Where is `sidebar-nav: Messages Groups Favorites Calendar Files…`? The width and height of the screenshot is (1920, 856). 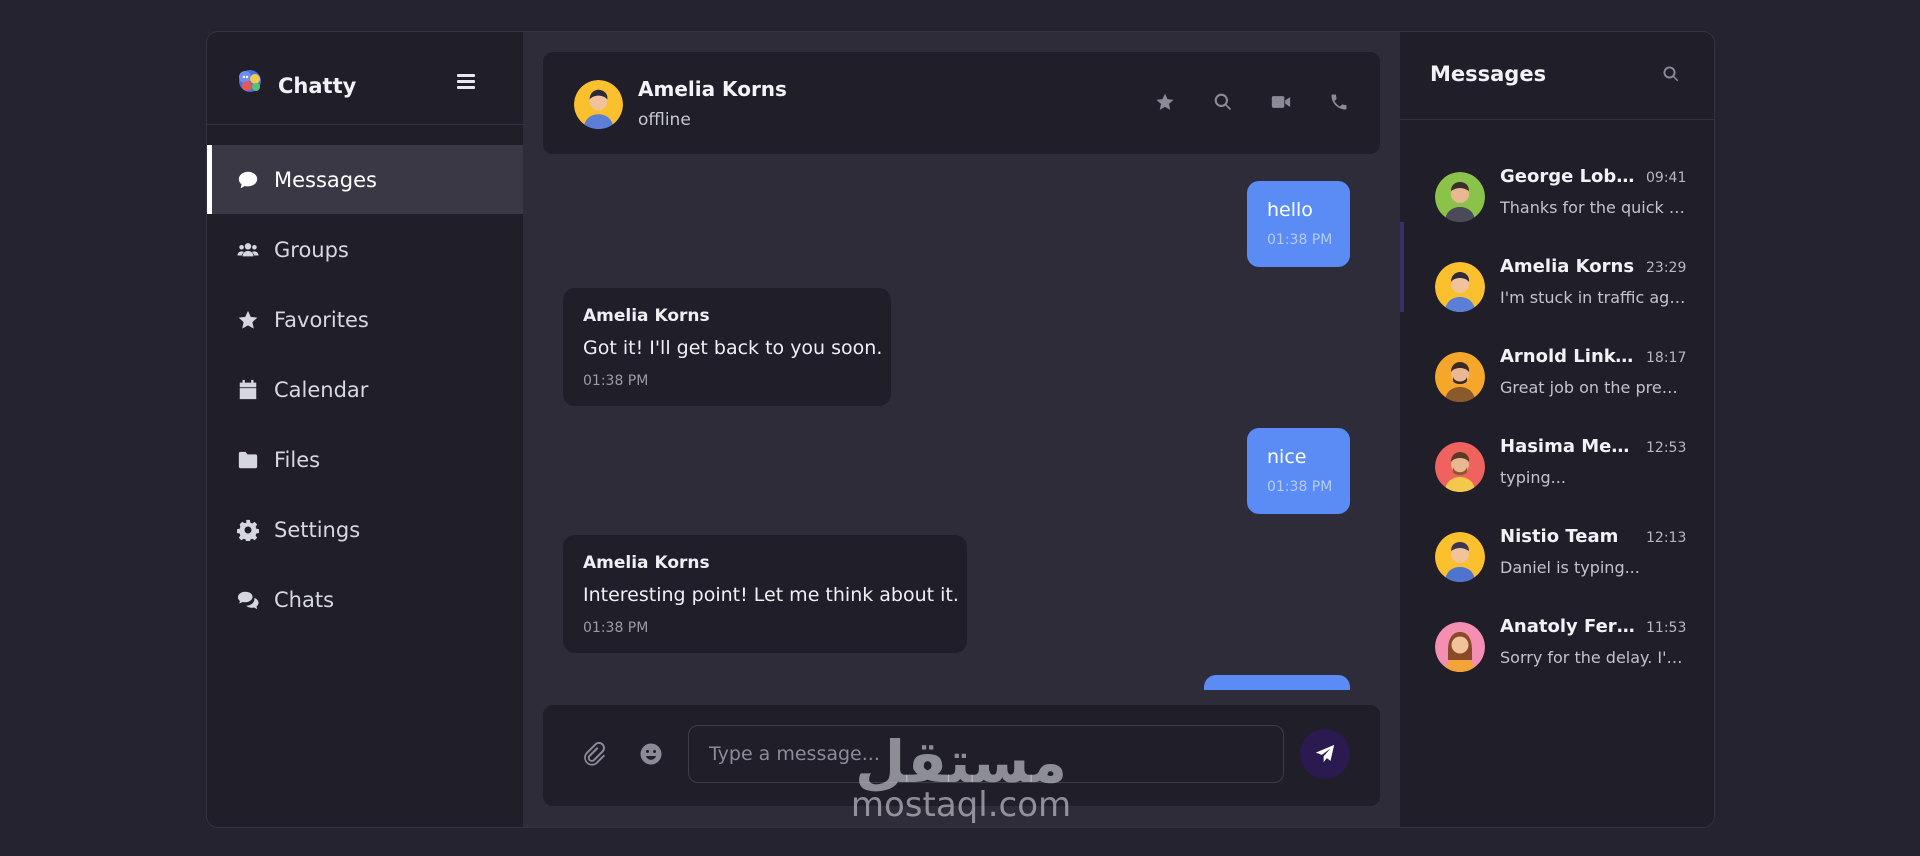
sidebar-nav: Messages Groups Favorites Calendar Files… is located at coordinates (365, 390).